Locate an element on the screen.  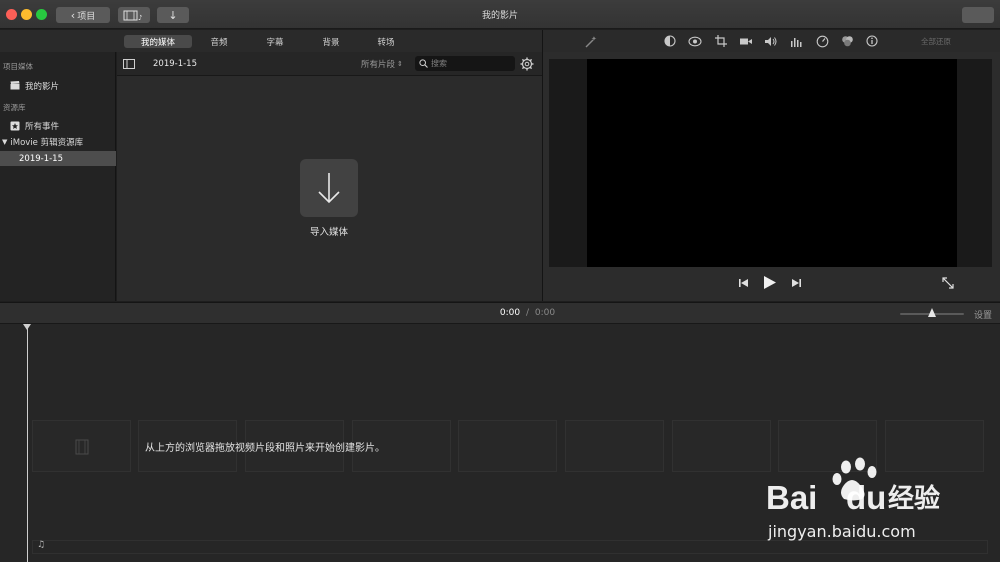
sidebar-item-all-events: 所有事件 is located at coordinates (58, 125).